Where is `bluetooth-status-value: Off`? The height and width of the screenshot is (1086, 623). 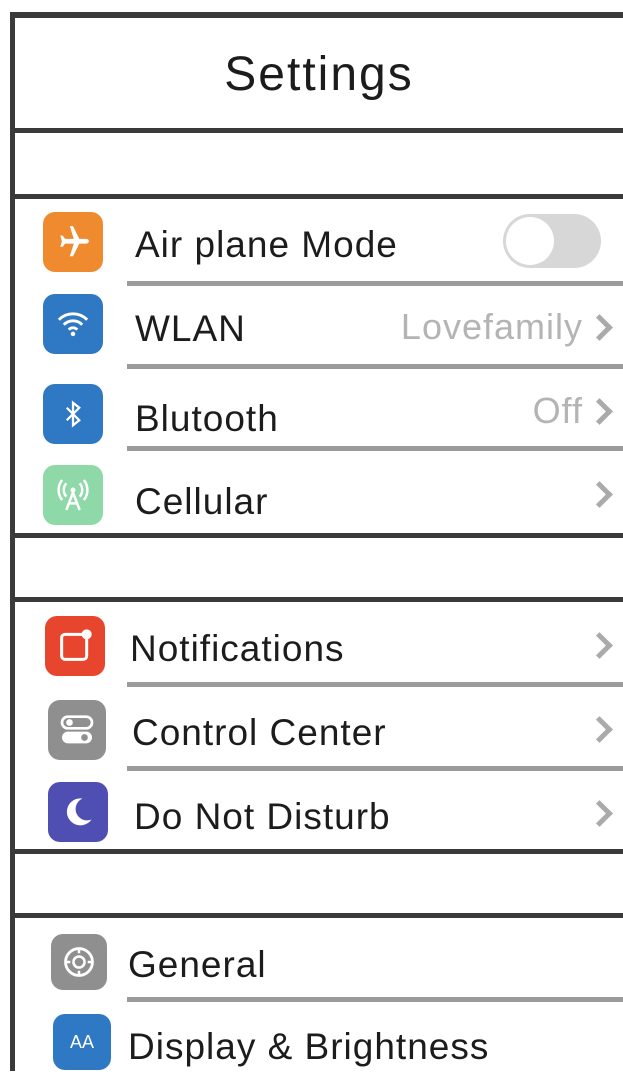
bluetooth-status-value: Off is located at coordinates (557, 410).